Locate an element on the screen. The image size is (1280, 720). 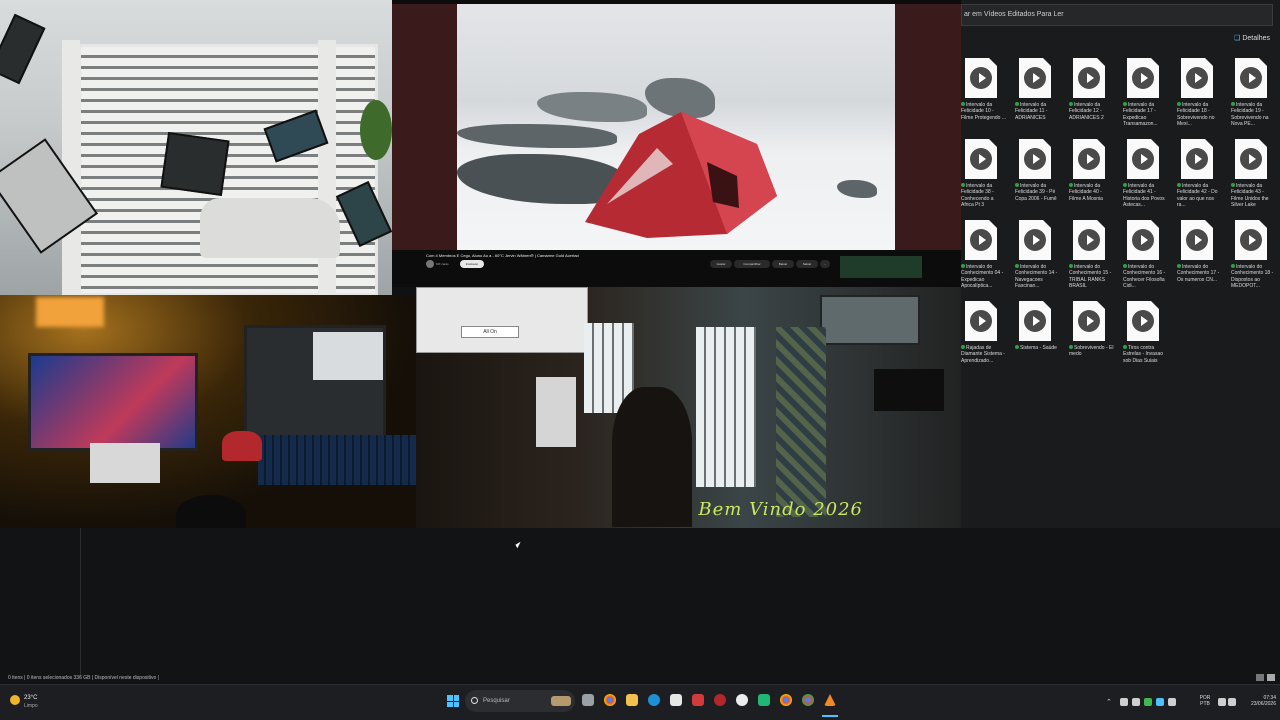
camera-feed-gate is located at coordinates (196, 147).